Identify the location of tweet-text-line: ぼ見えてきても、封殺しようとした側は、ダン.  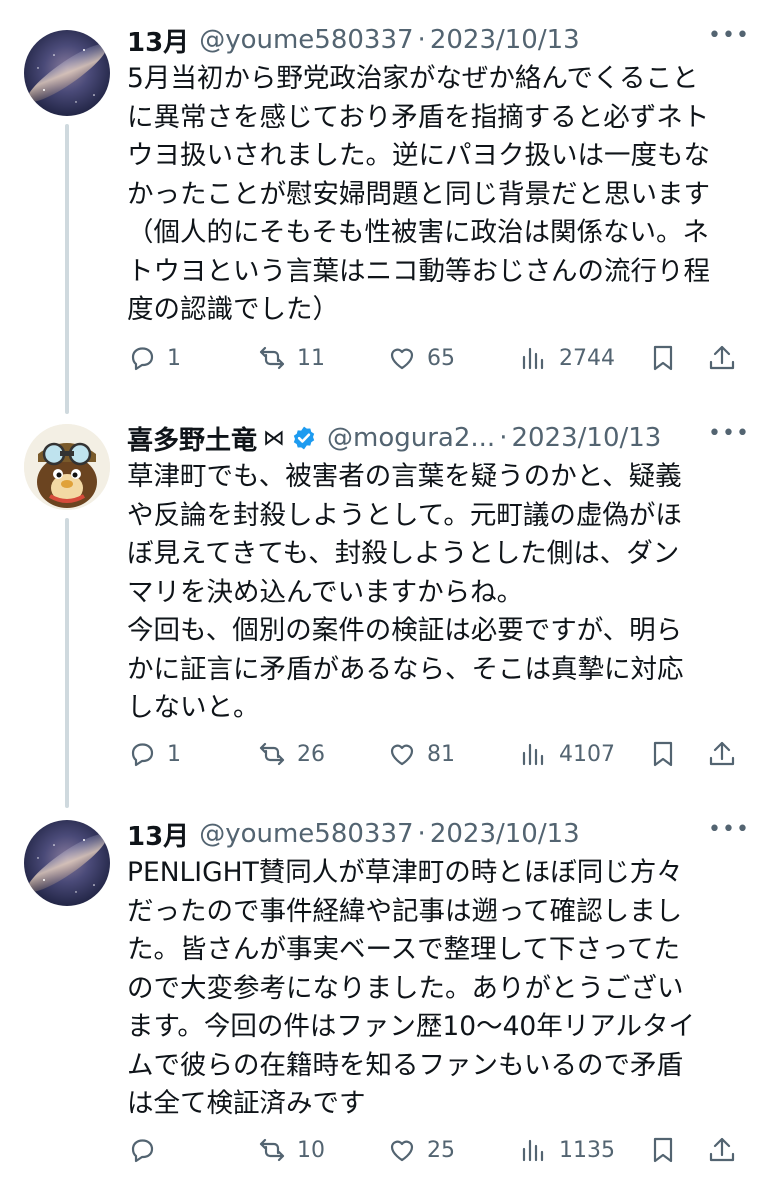
(403, 553).